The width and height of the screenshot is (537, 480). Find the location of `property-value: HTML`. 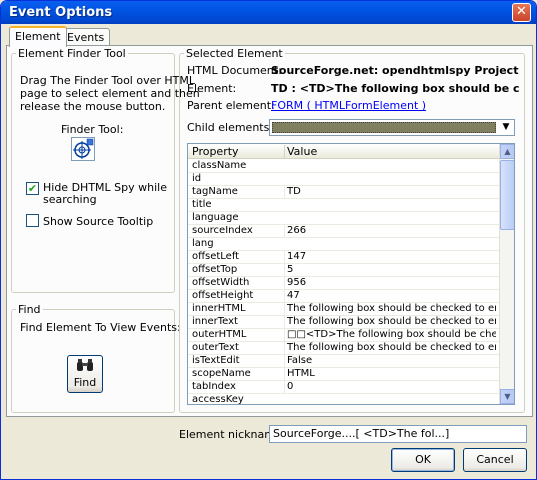

property-value: HTML is located at coordinates (390, 374).